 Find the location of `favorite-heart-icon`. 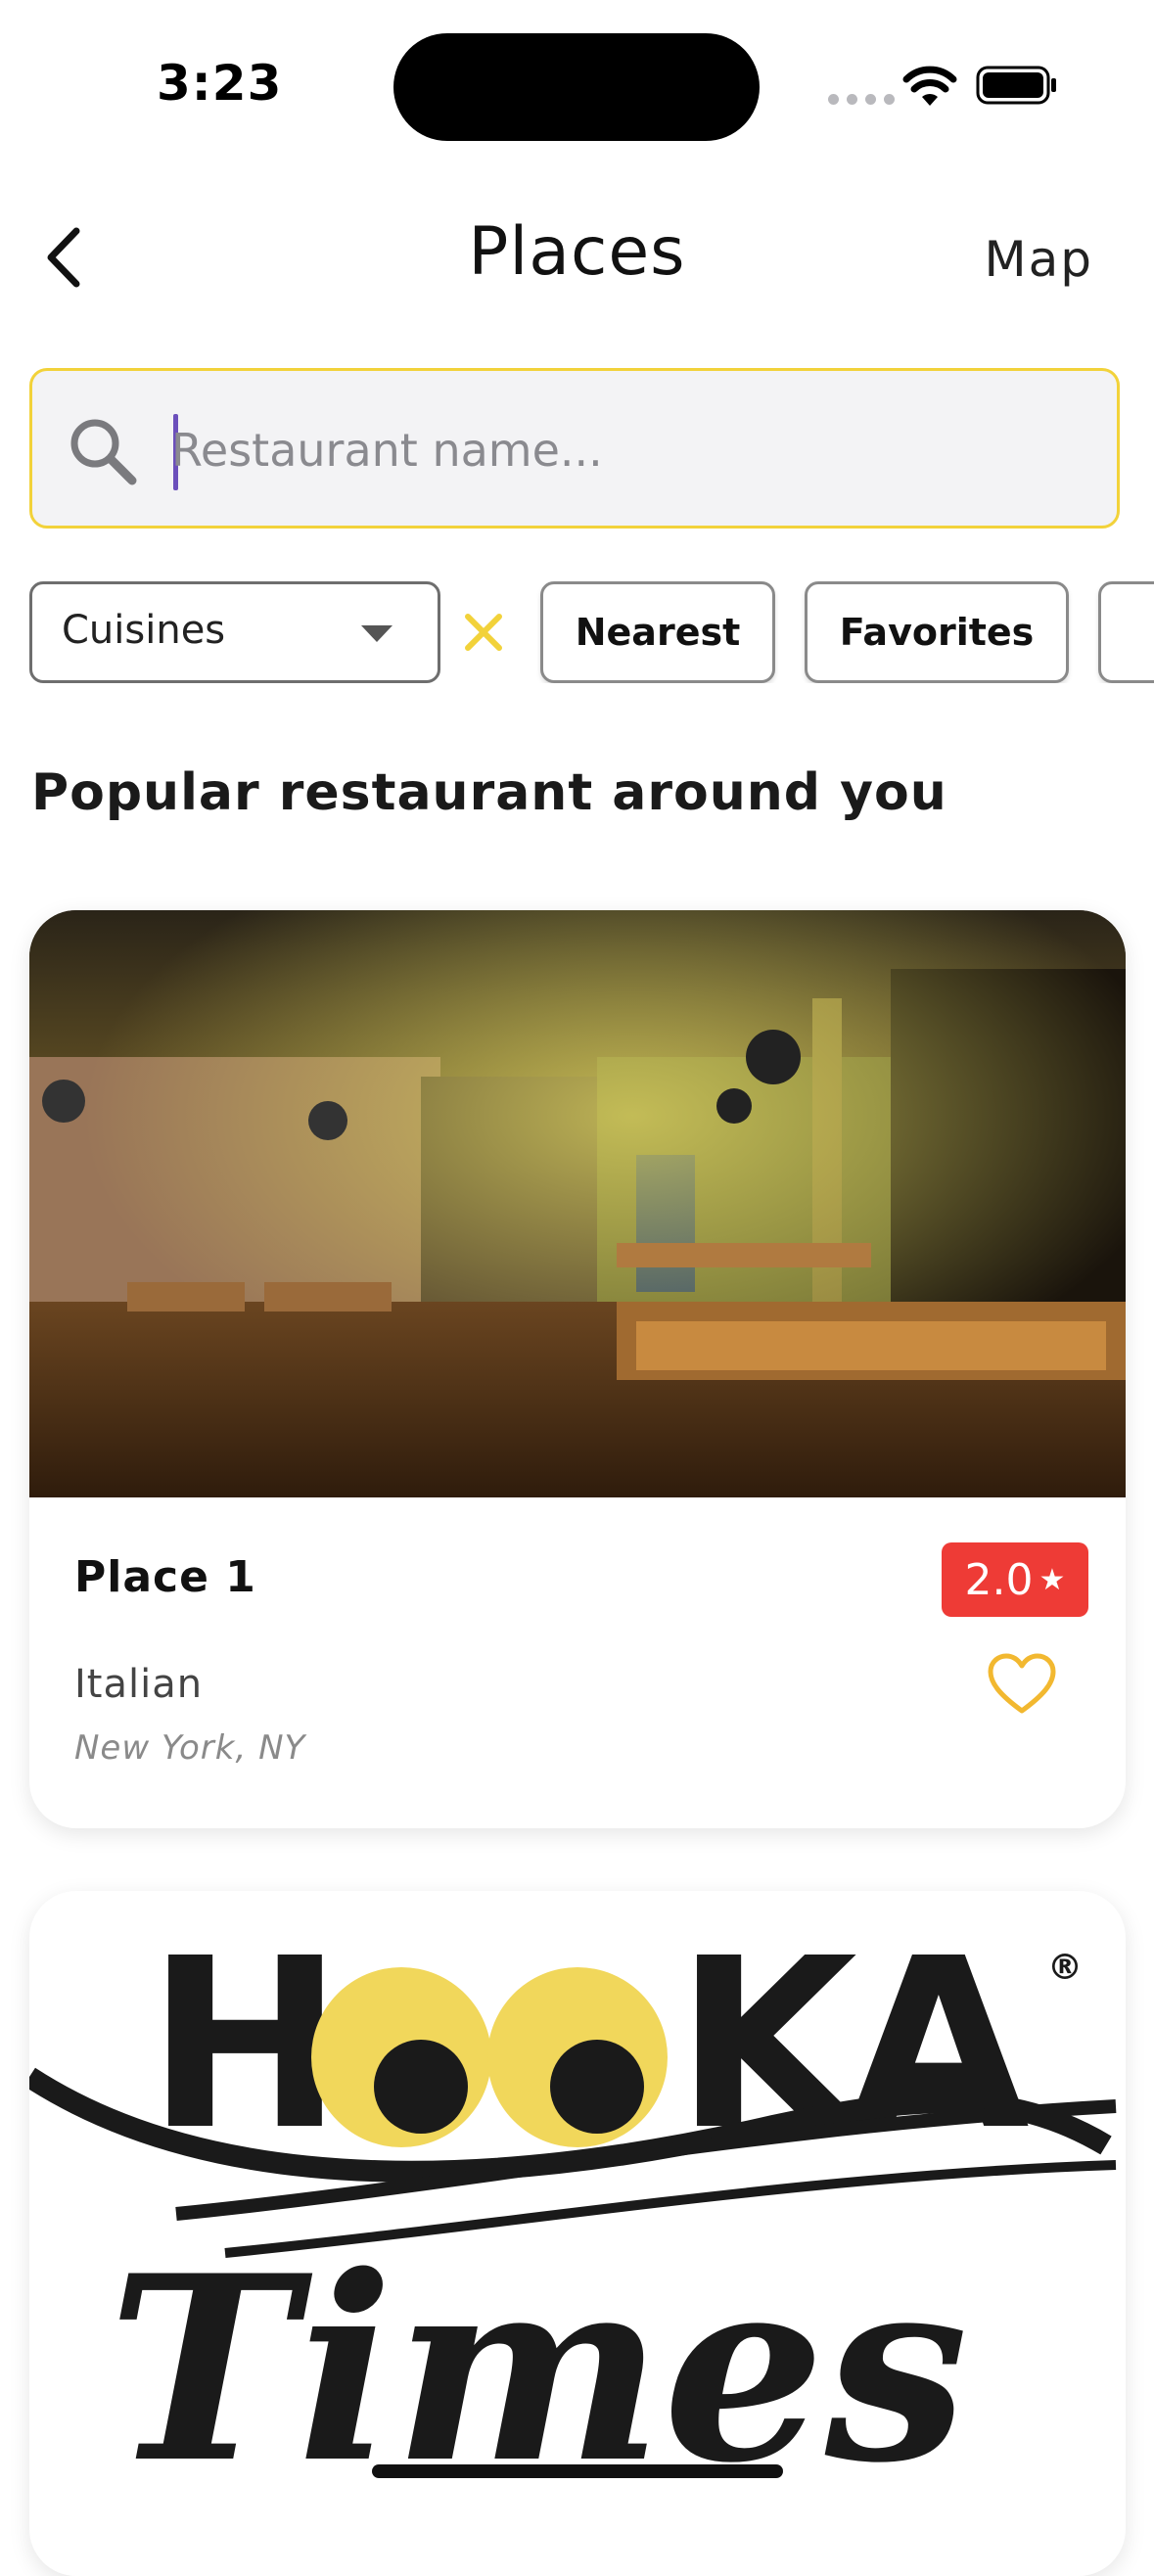

favorite-heart-icon is located at coordinates (1022, 1685).